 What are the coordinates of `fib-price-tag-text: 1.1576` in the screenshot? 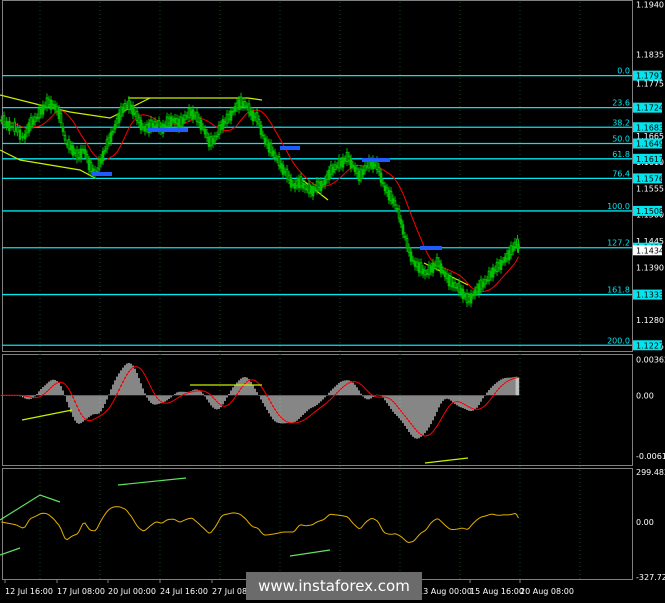 It's located at (650, 178).